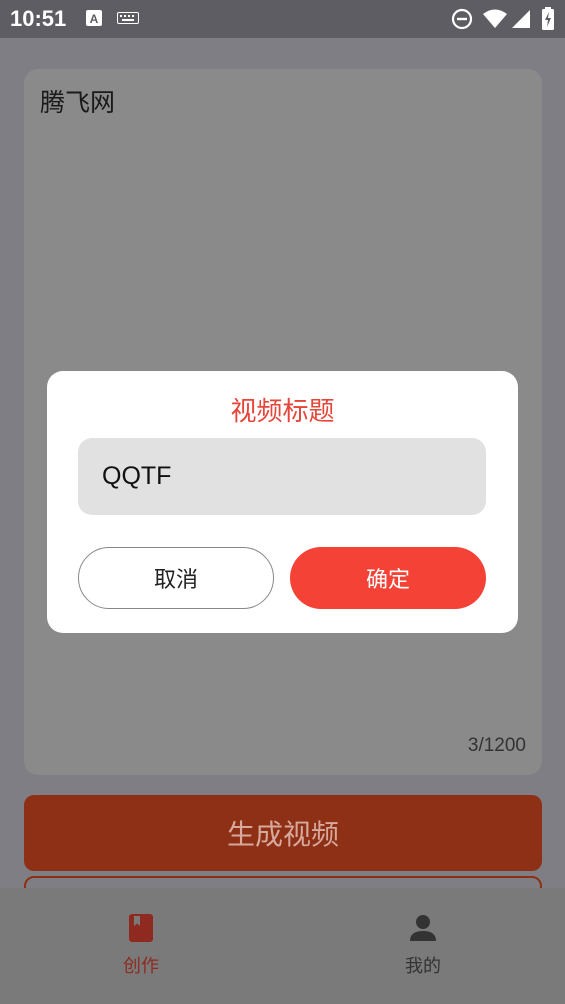  What do you see at coordinates (38, 18) in the screenshot?
I see `status-time: 10:51` at bounding box center [38, 18].